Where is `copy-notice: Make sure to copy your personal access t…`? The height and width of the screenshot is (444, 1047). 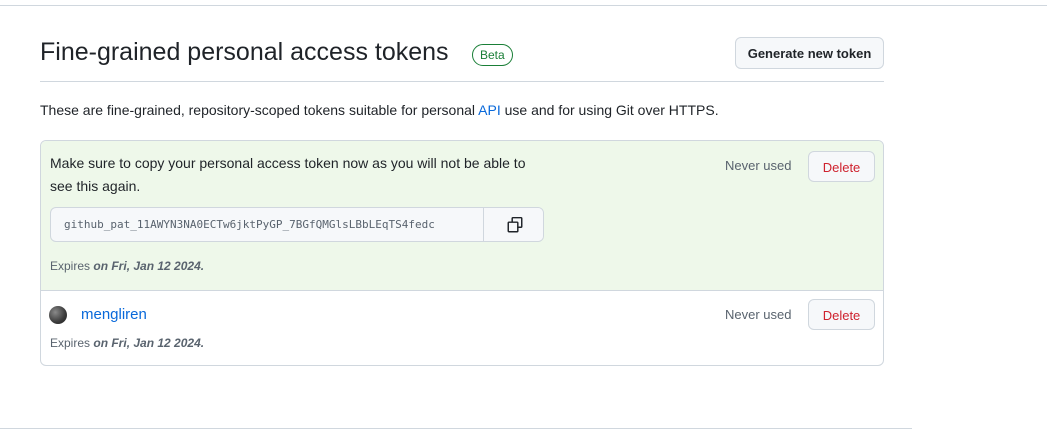
copy-notice: Make sure to copy your personal access t… is located at coordinates (288, 174).